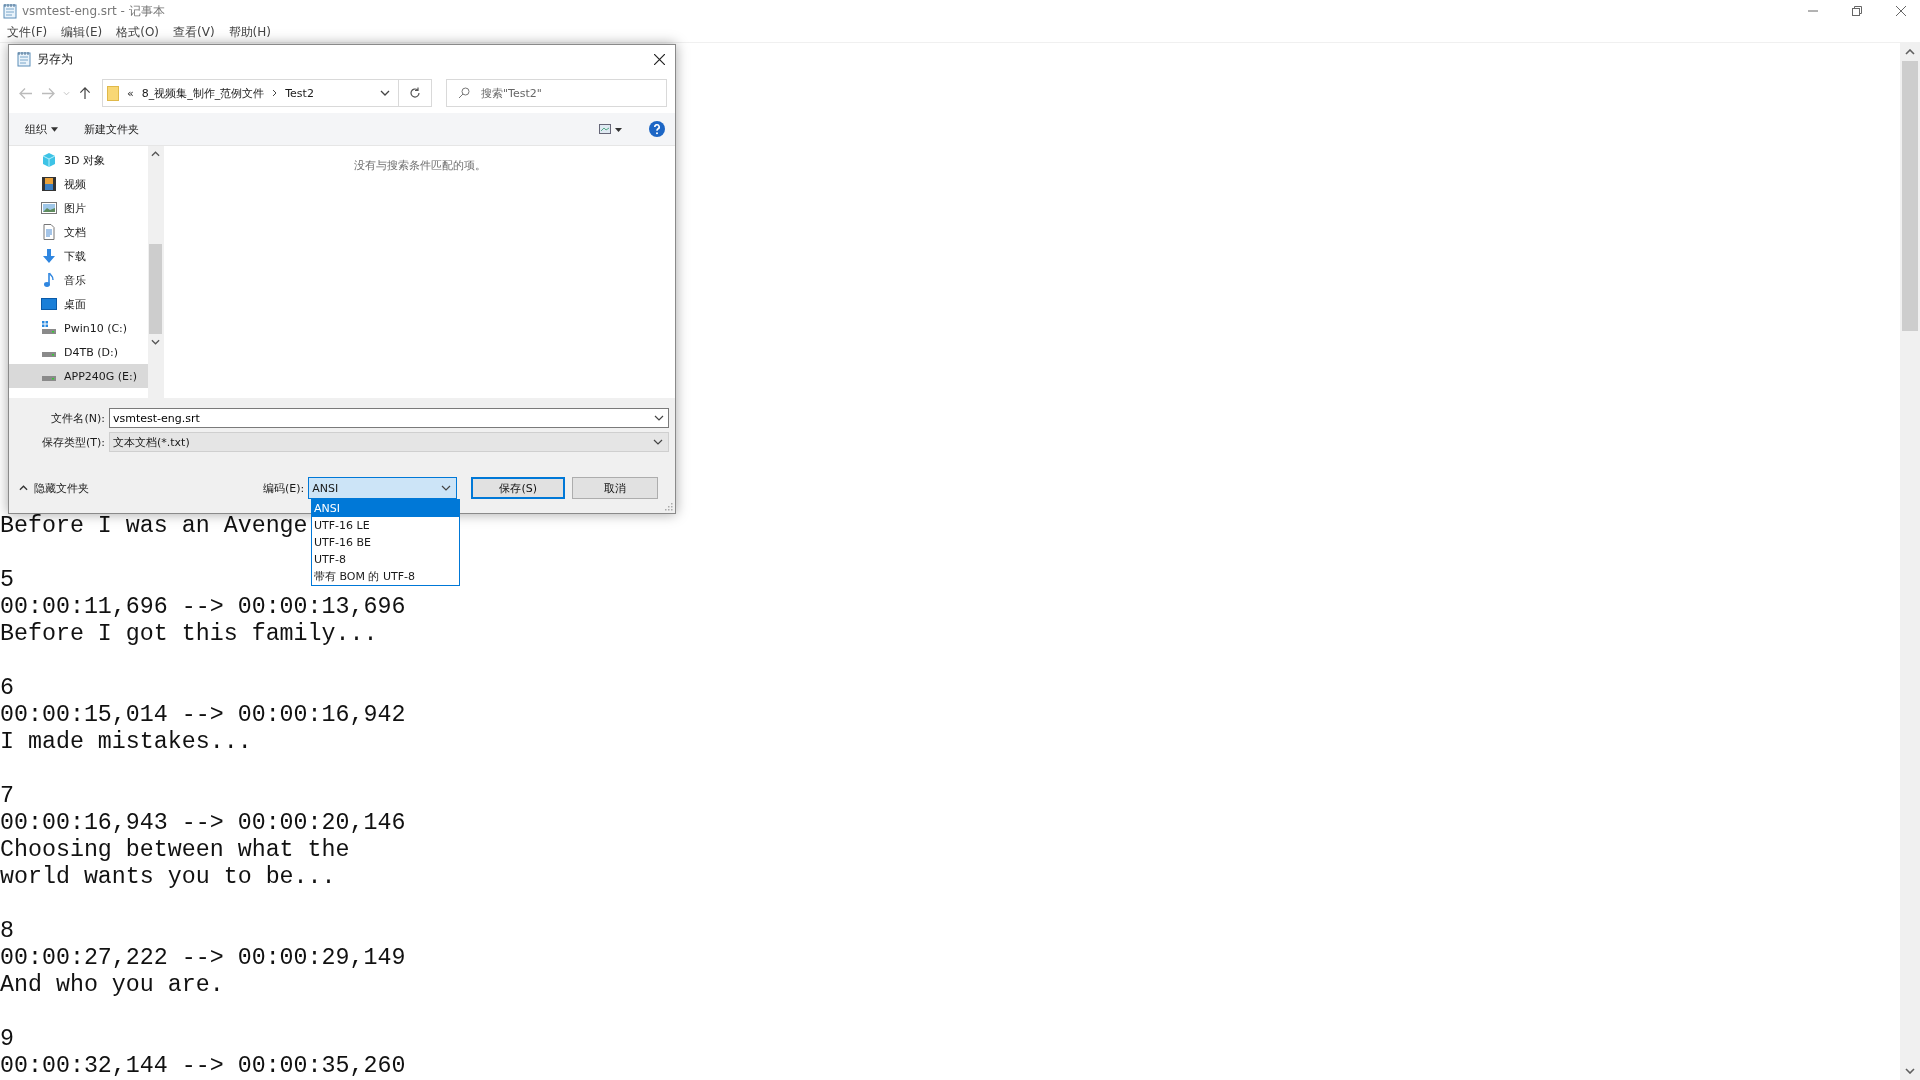 Image resolution: width=1920 pixels, height=1080 pixels. I want to click on subtitle-index: 5, so click(7, 580).